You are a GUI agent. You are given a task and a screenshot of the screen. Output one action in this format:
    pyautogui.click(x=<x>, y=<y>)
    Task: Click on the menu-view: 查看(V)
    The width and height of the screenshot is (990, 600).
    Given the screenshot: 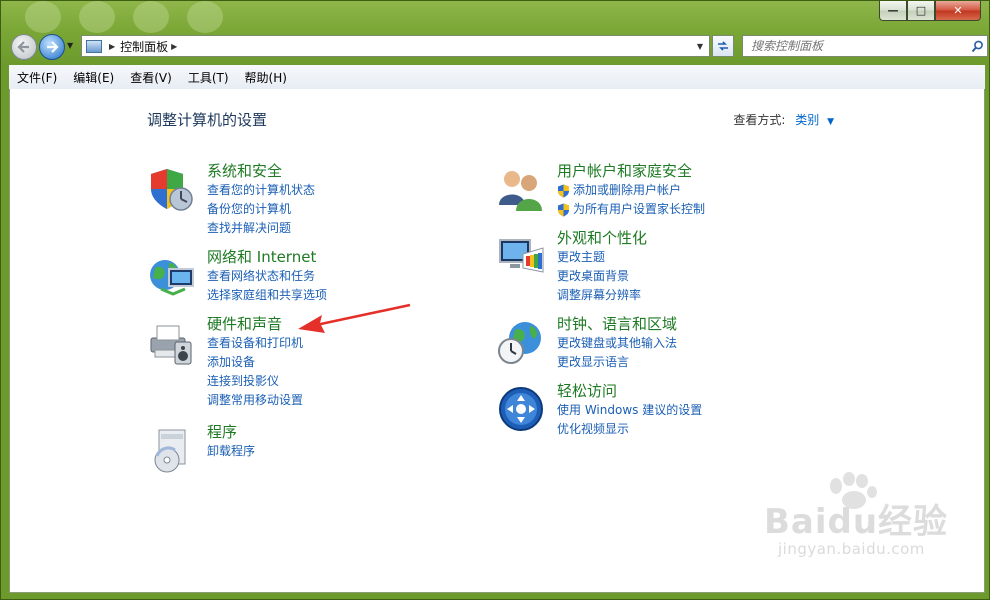 What is the action you would take?
    pyautogui.click(x=151, y=77)
    